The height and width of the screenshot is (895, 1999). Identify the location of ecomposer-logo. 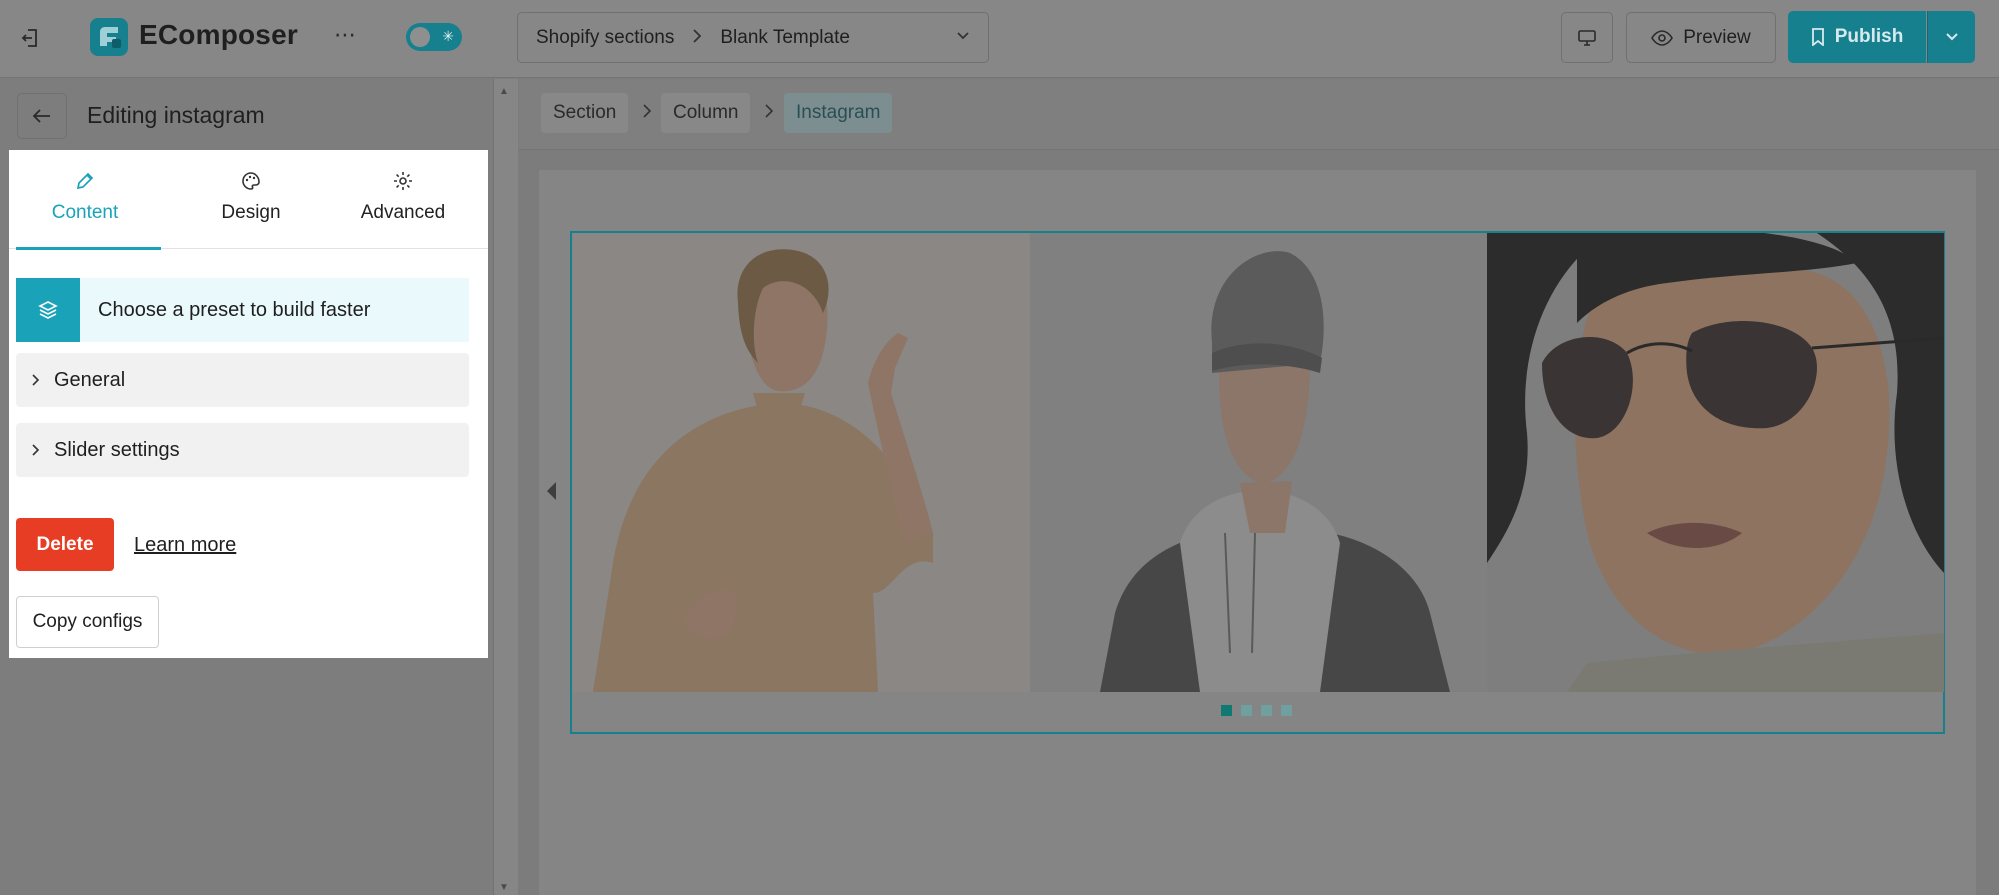
(109, 37).